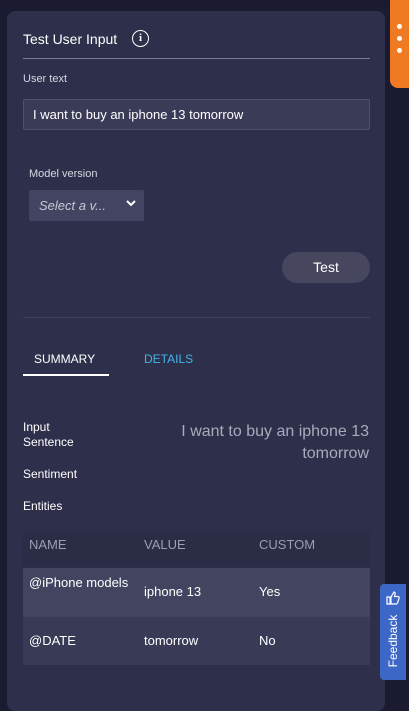 The height and width of the screenshot is (711, 409). What do you see at coordinates (270, 591) in the screenshot?
I see `entity-custom-cell: Yes` at bounding box center [270, 591].